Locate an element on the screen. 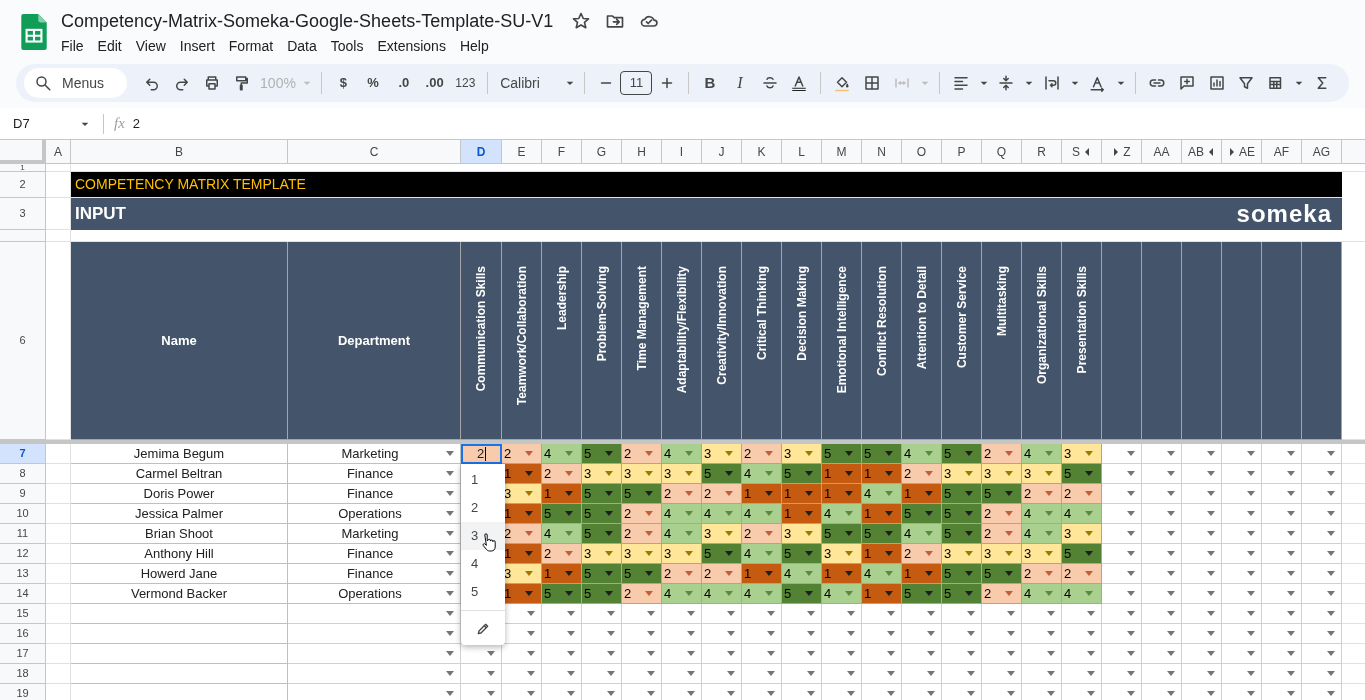 The width and height of the screenshot is (1365, 700). column-header: R is located at coordinates (1041, 151).